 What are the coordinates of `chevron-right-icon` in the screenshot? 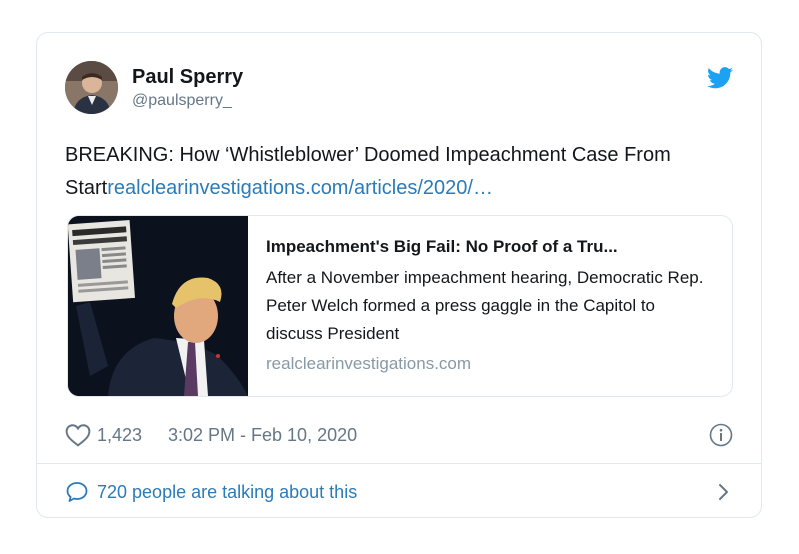 It's located at (724, 492).